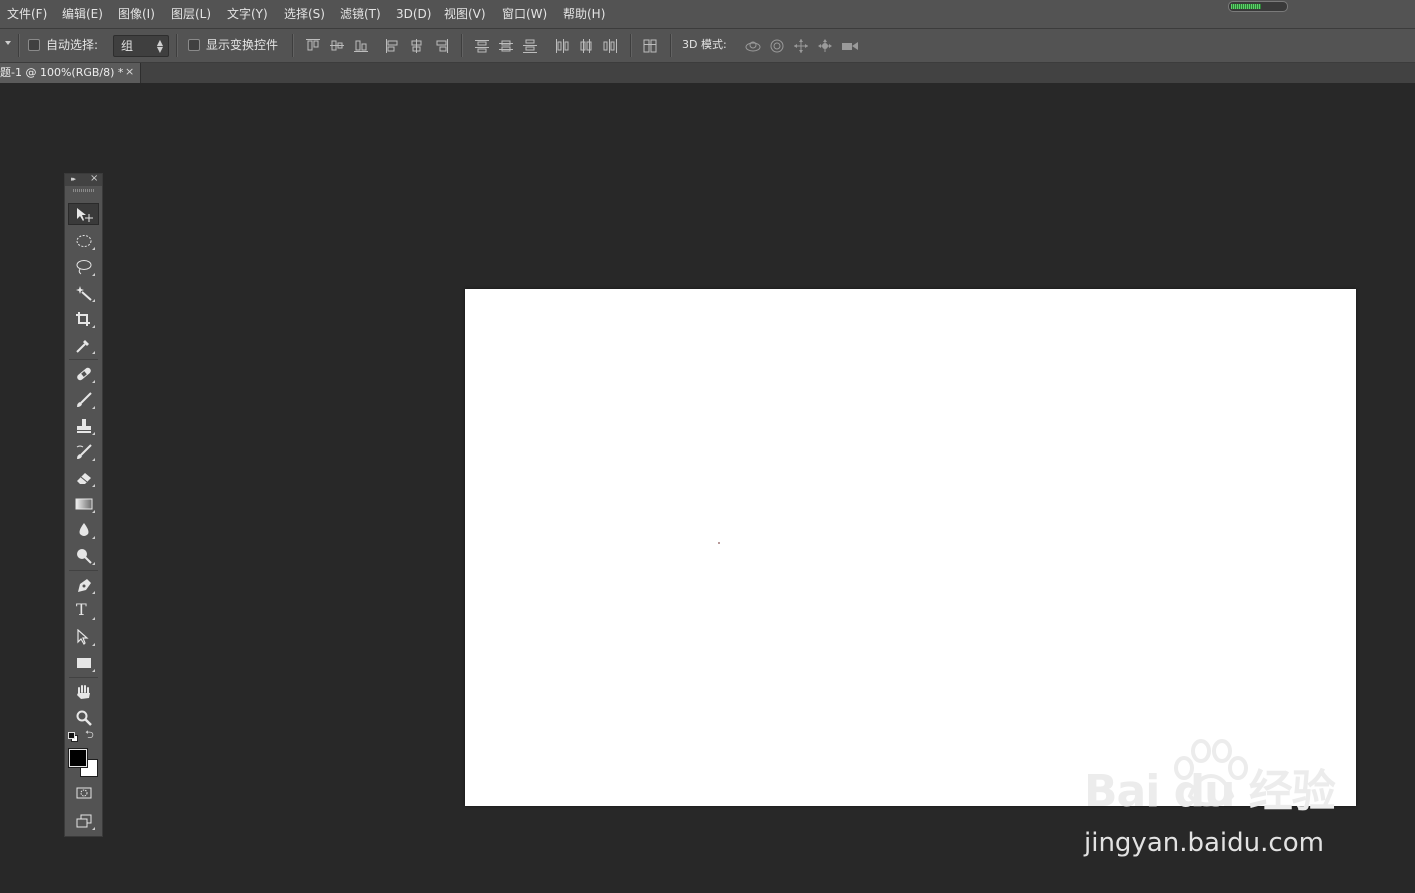 This screenshot has width=1415, height=893. What do you see at coordinates (83, 190) in the screenshot?
I see `panel-grip` at bounding box center [83, 190].